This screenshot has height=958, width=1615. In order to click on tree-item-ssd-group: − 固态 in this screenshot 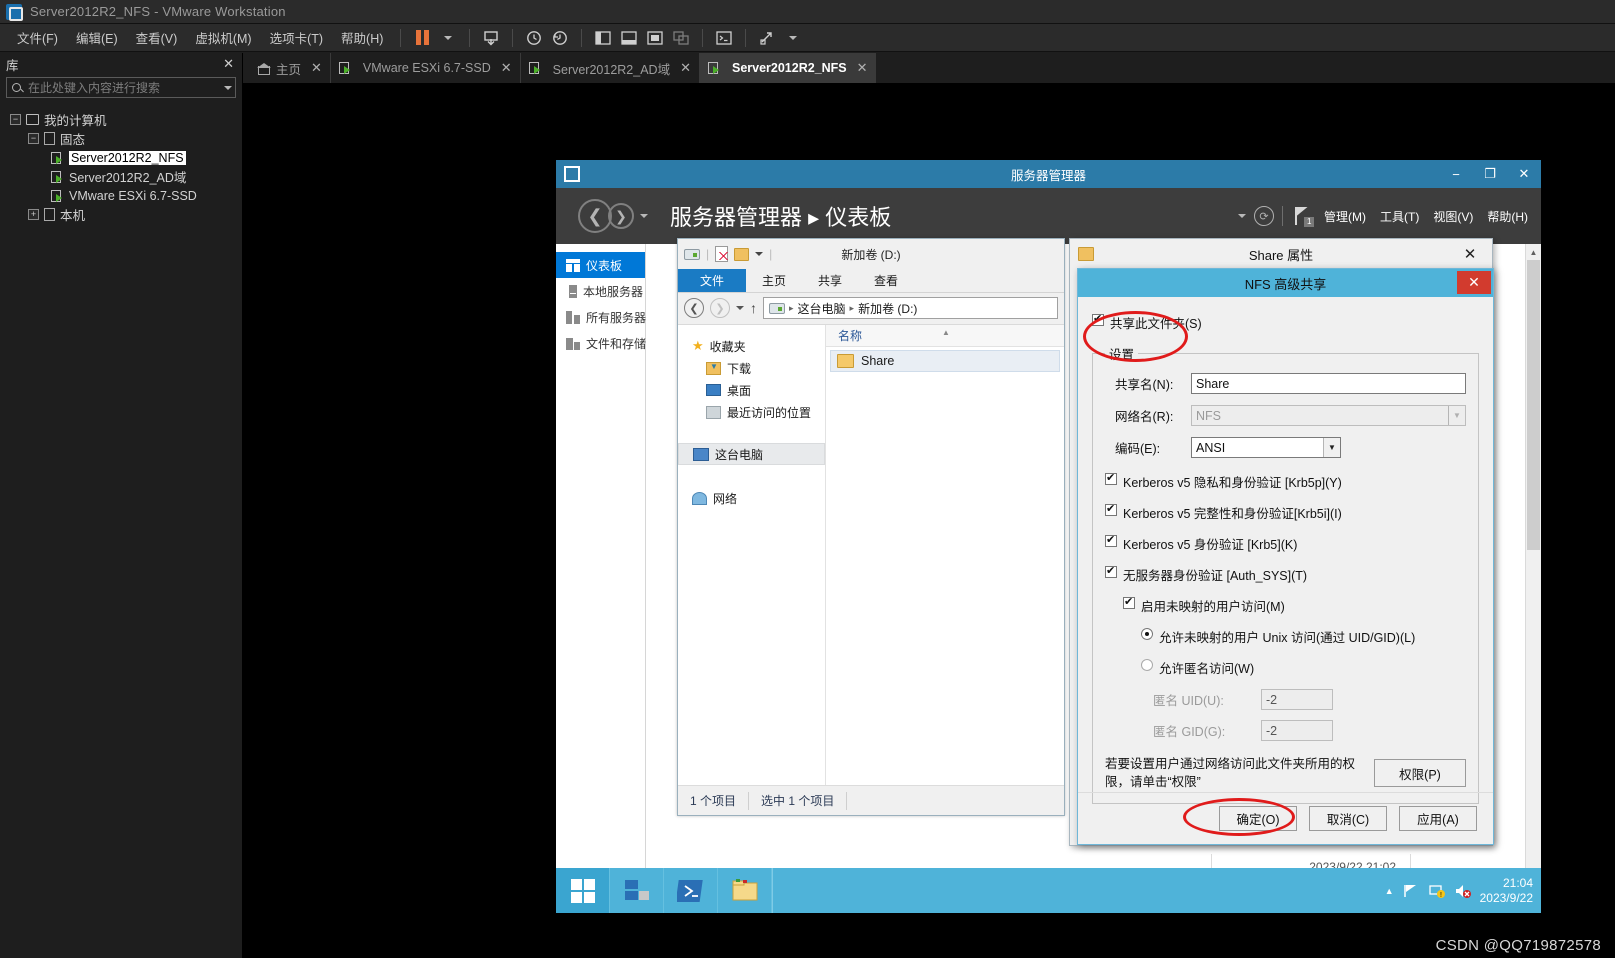, I will do `click(121, 138)`.